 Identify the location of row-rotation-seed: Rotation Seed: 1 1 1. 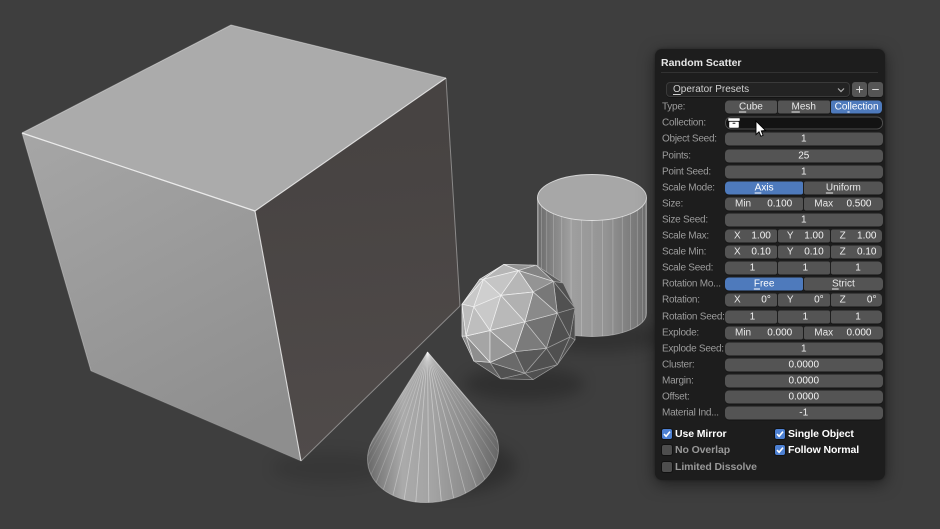
(770, 317).